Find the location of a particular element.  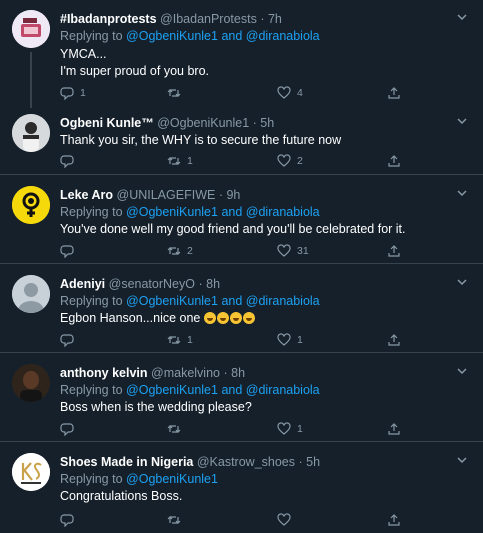

like-button is located at coordinates (287, 520).